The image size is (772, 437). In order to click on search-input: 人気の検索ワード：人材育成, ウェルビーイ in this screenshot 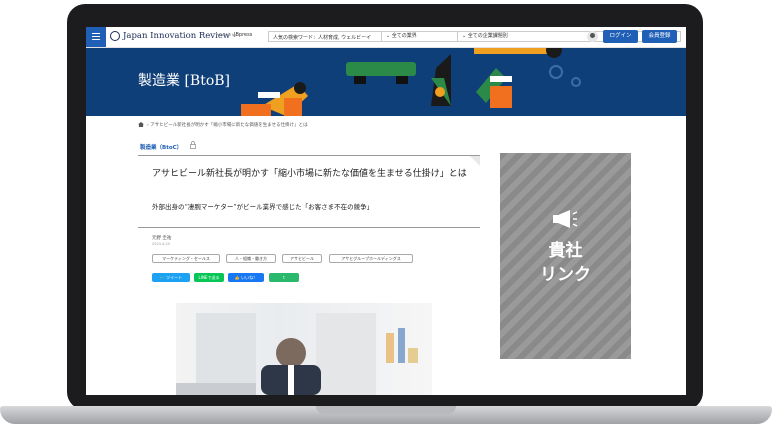, I will do `click(322, 37)`.